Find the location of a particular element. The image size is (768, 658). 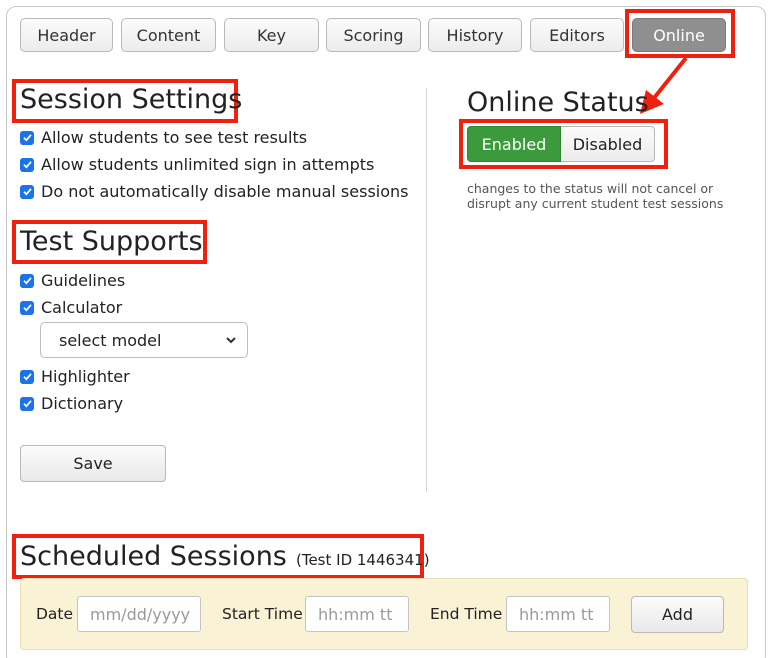

support-calculator: Calculator is located at coordinates (71, 307).